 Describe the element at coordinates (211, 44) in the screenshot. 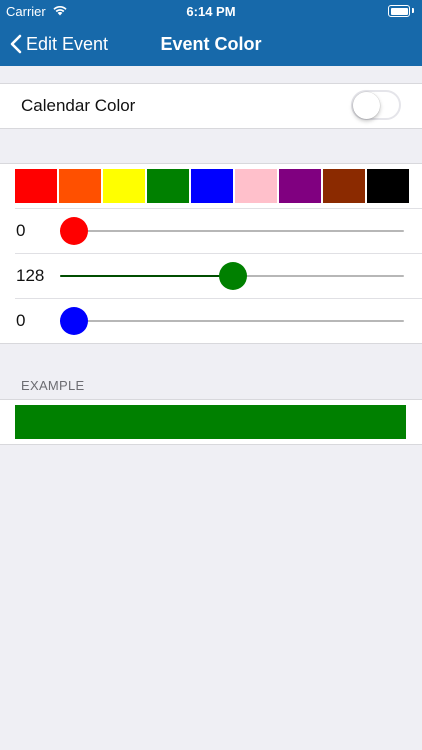

I see `navigation-bar: Edit Event Event Color` at that location.